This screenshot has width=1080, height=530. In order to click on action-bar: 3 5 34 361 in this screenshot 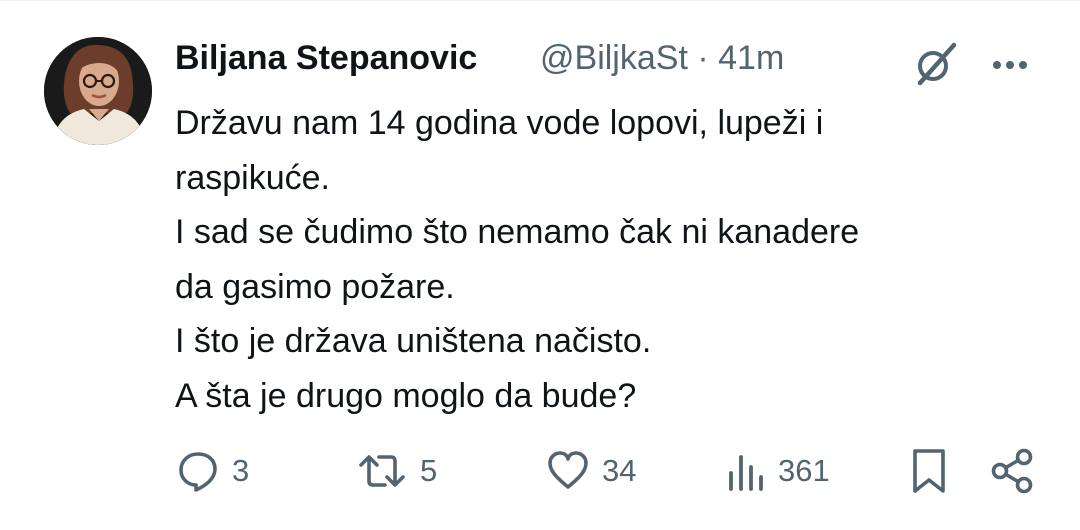, I will do `click(540, 471)`.